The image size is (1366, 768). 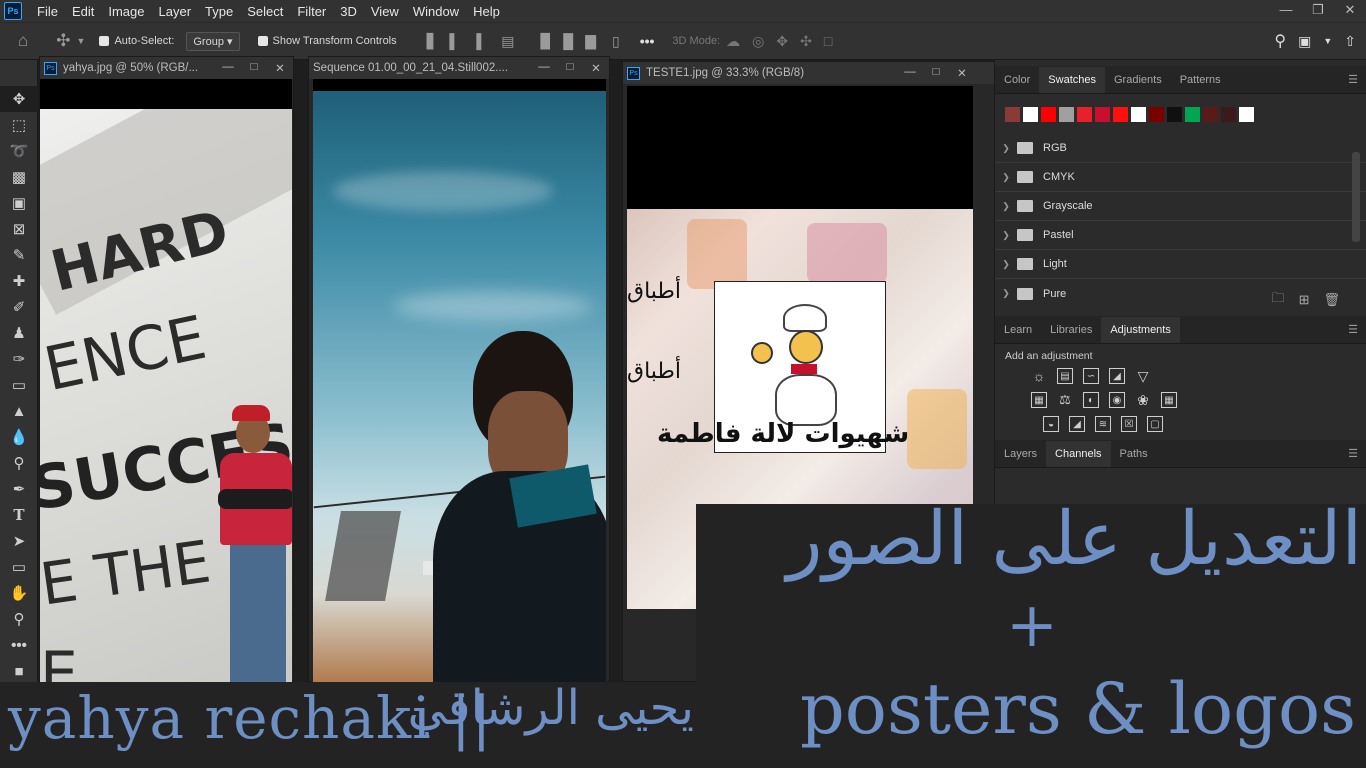 I want to click on share-icon: ⇧, so click(x=1350, y=41).